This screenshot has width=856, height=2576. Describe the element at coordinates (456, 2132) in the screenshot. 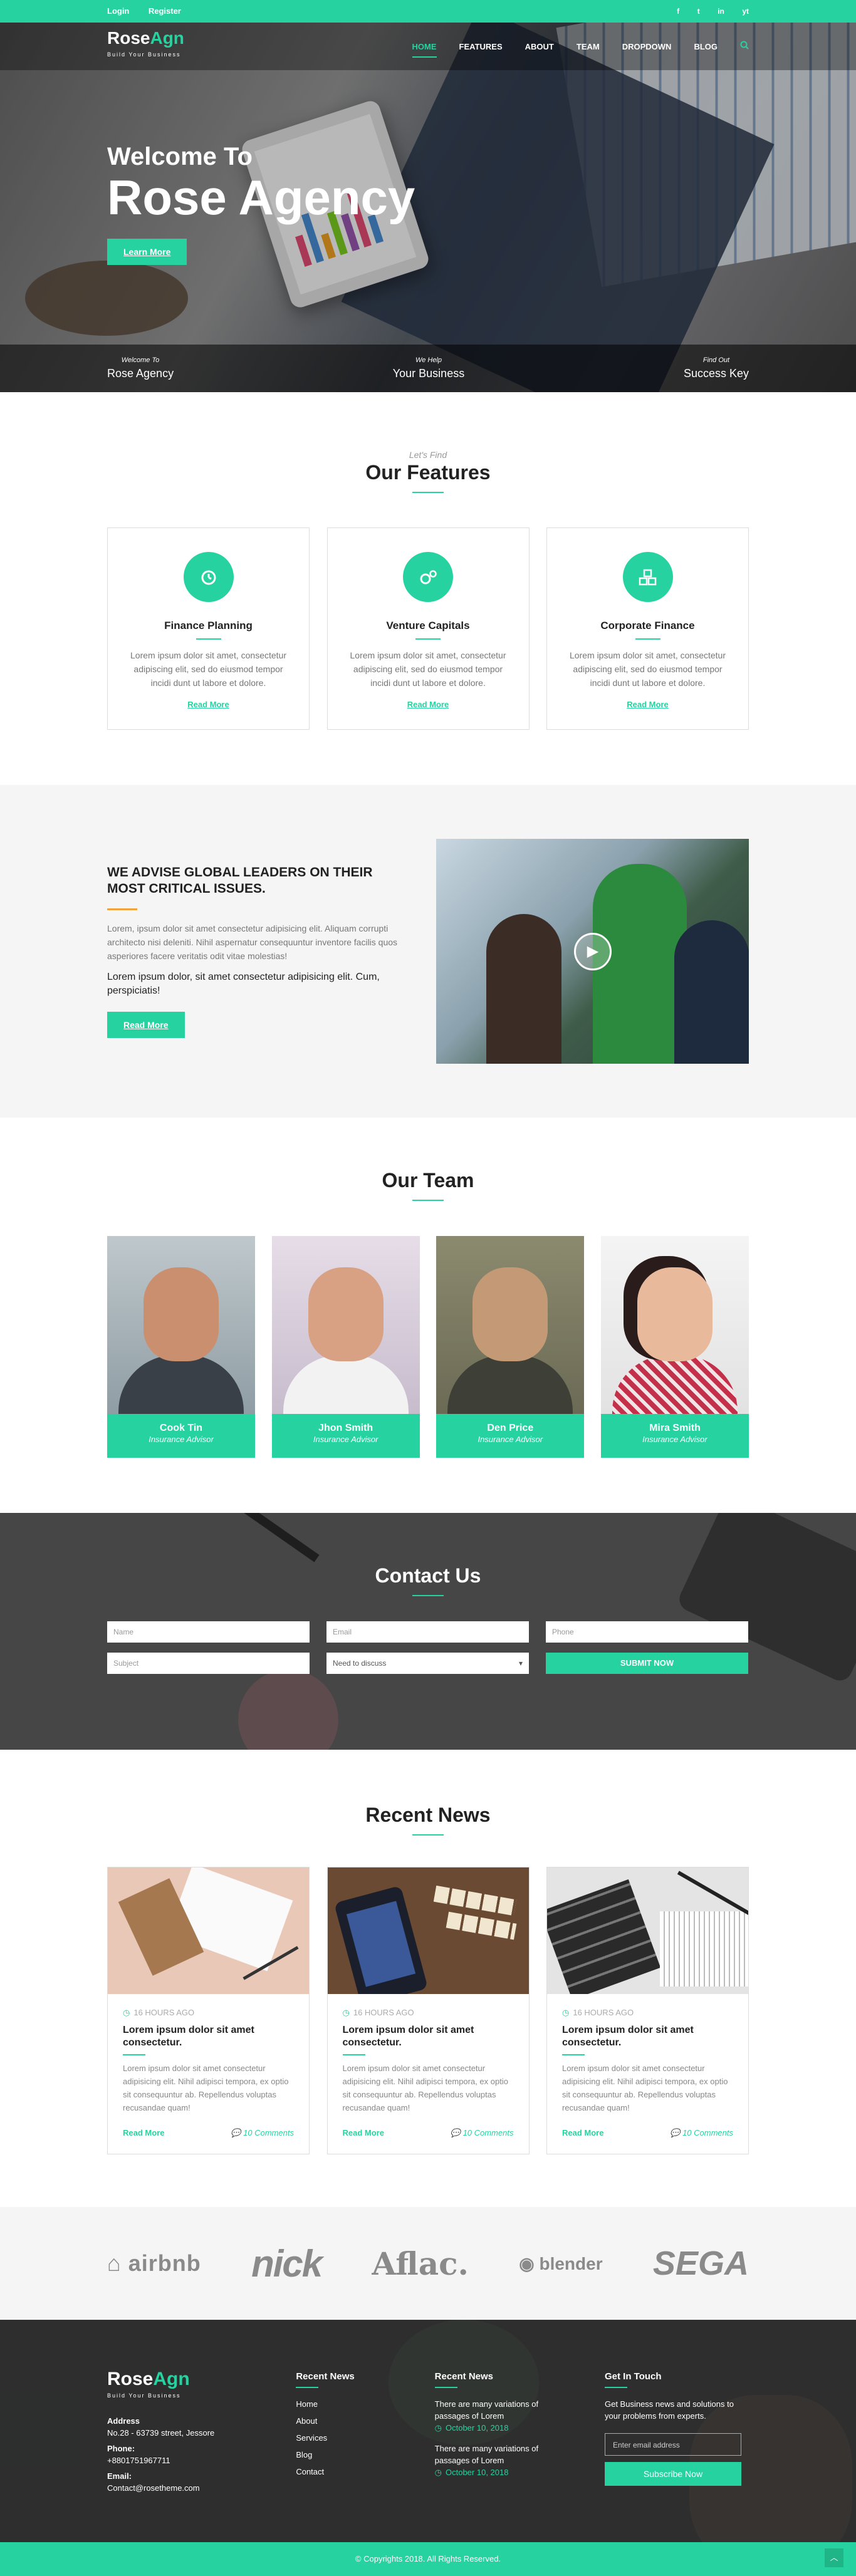

I see `comment-icon: 💬` at that location.